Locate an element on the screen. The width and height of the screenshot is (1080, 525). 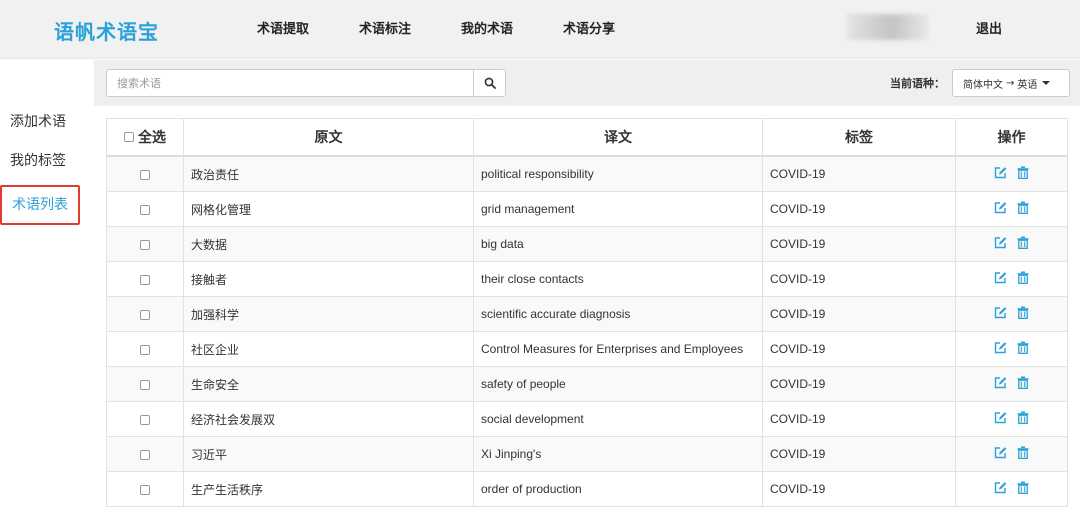
row-source: 加强科学 is located at coordinates (328, 314).